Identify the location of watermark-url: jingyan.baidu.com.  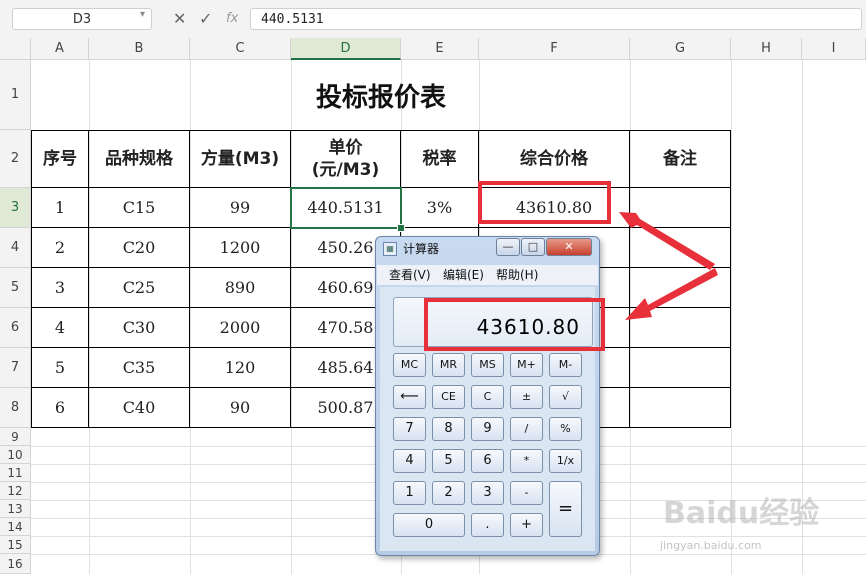
(711, 545).